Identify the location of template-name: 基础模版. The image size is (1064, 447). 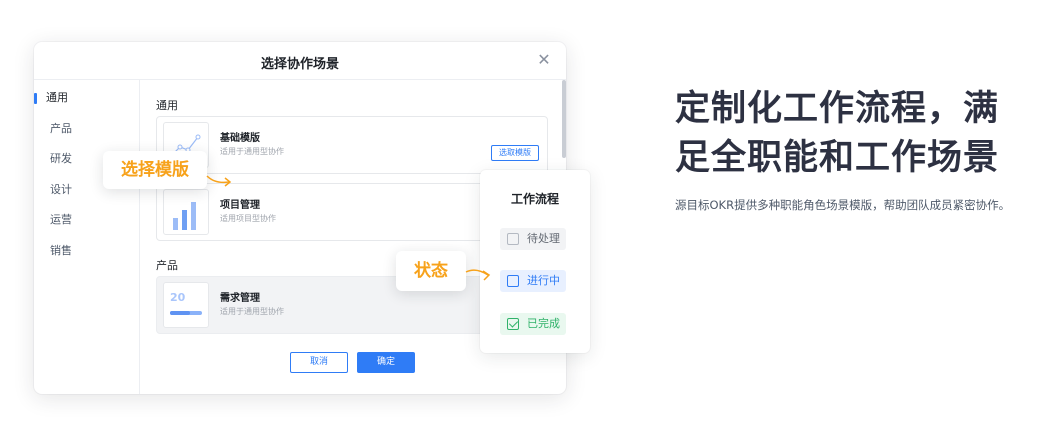
(240, 138).